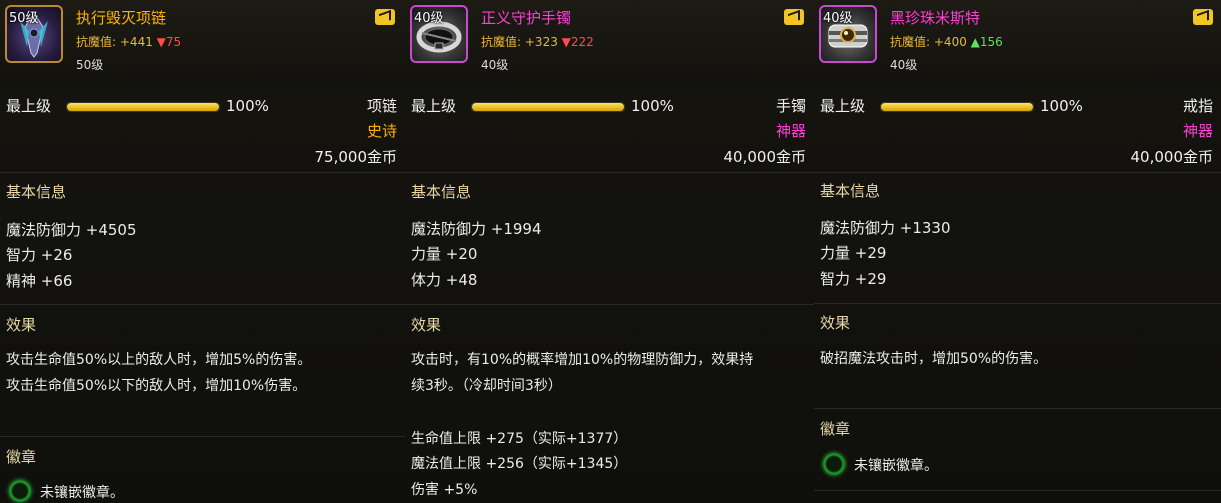  Describe the element at coordinates (519, 439) in the screenshot. I see `extra-stat: 生命值上限 +275（实际+1377）` at that location.